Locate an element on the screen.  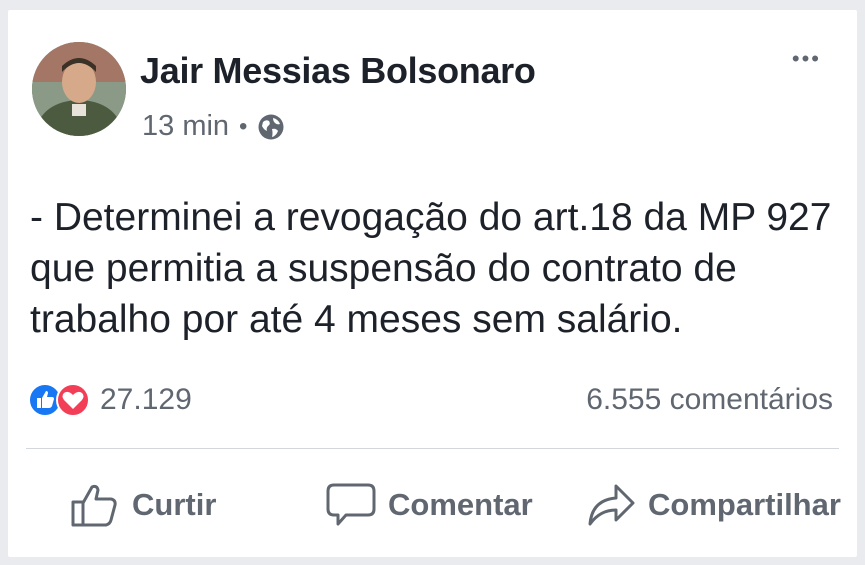
speech-bubble-icon is located at coordinates (351, 504).